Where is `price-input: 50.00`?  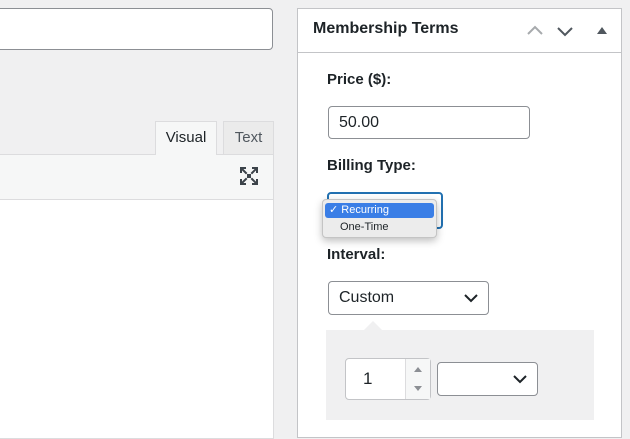 price-input: 50.00 is located at coordinates (429, 122).